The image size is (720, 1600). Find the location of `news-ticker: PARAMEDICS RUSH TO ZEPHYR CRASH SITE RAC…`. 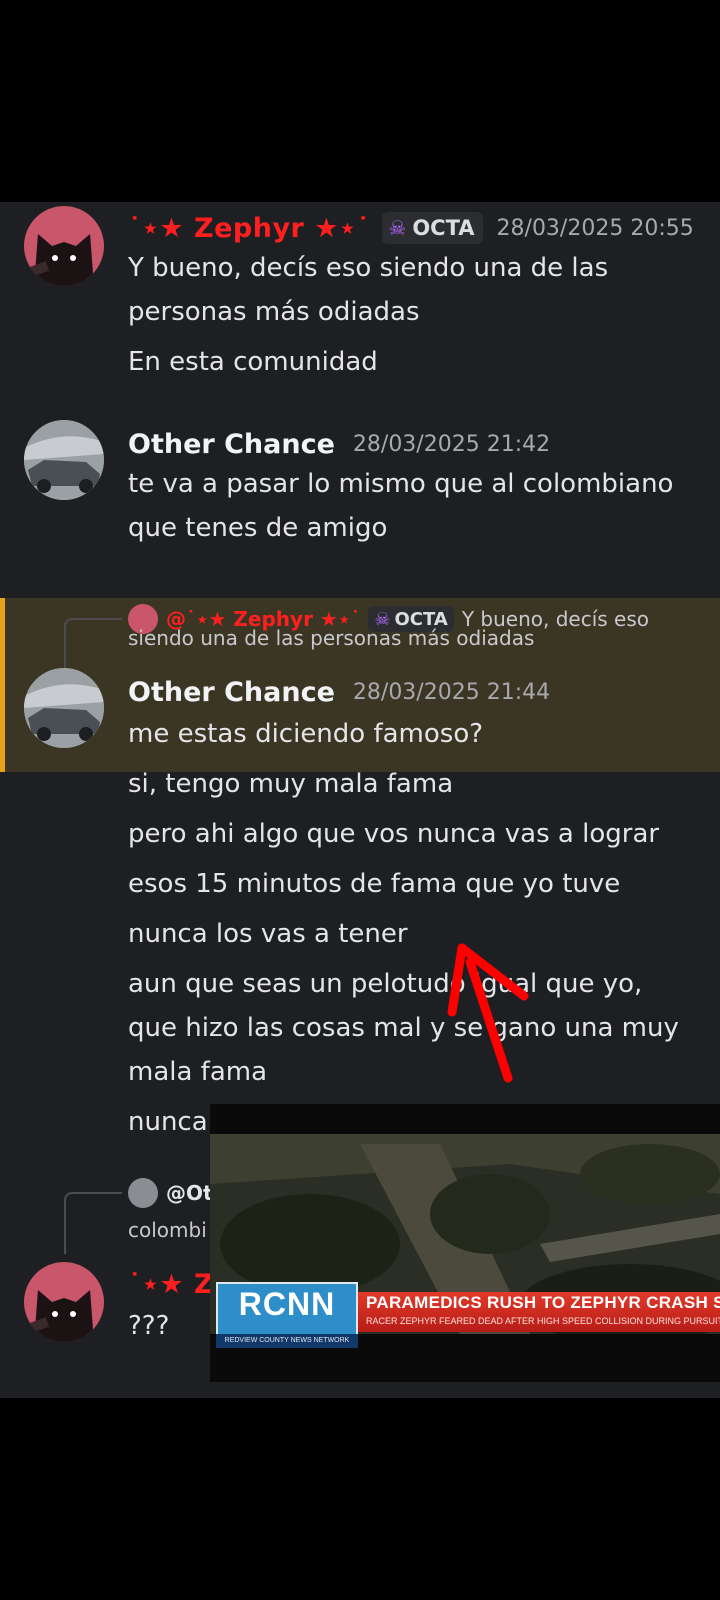

news-ticker: PARAMEDICS RUSH TO ZEPHYR CRASH SITE RAC… is located at coordinates (539, 1312).